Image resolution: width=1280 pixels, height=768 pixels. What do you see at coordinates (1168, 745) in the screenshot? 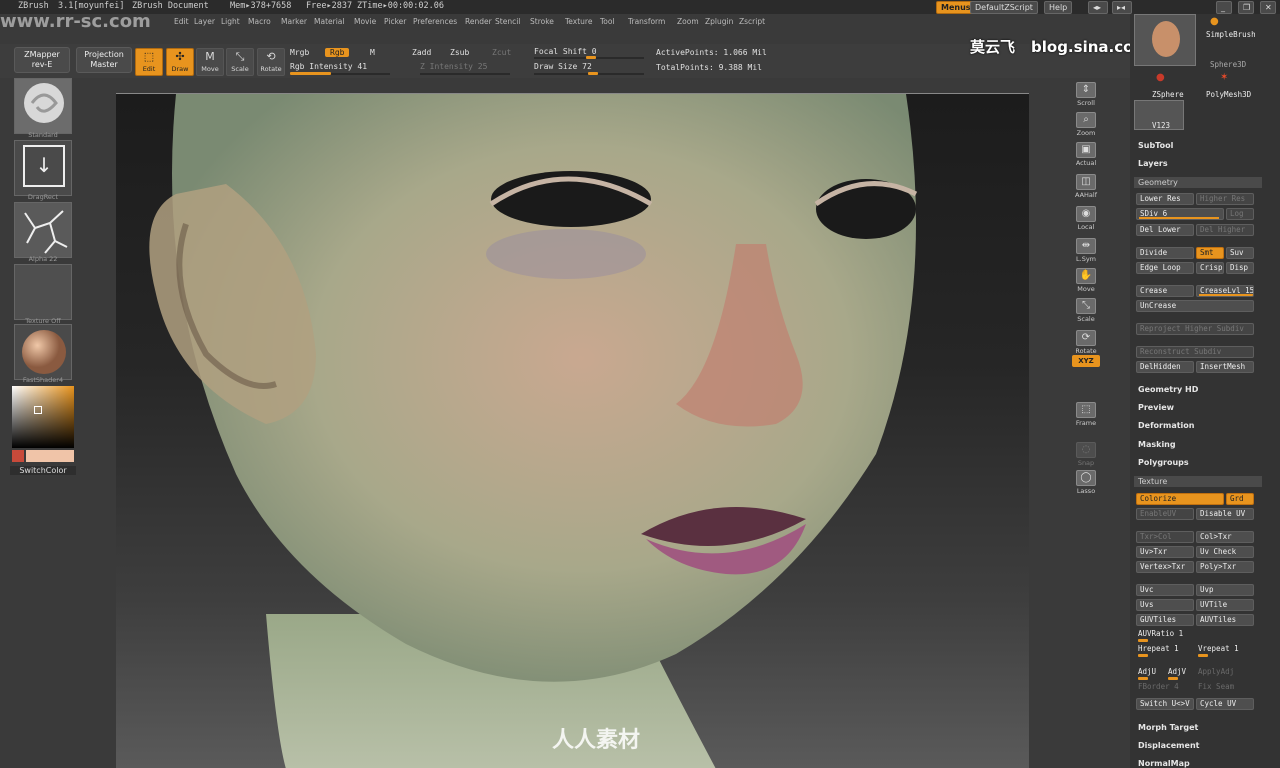
I see `displacement-section: Displacement` at bounding box center [1168, 745].